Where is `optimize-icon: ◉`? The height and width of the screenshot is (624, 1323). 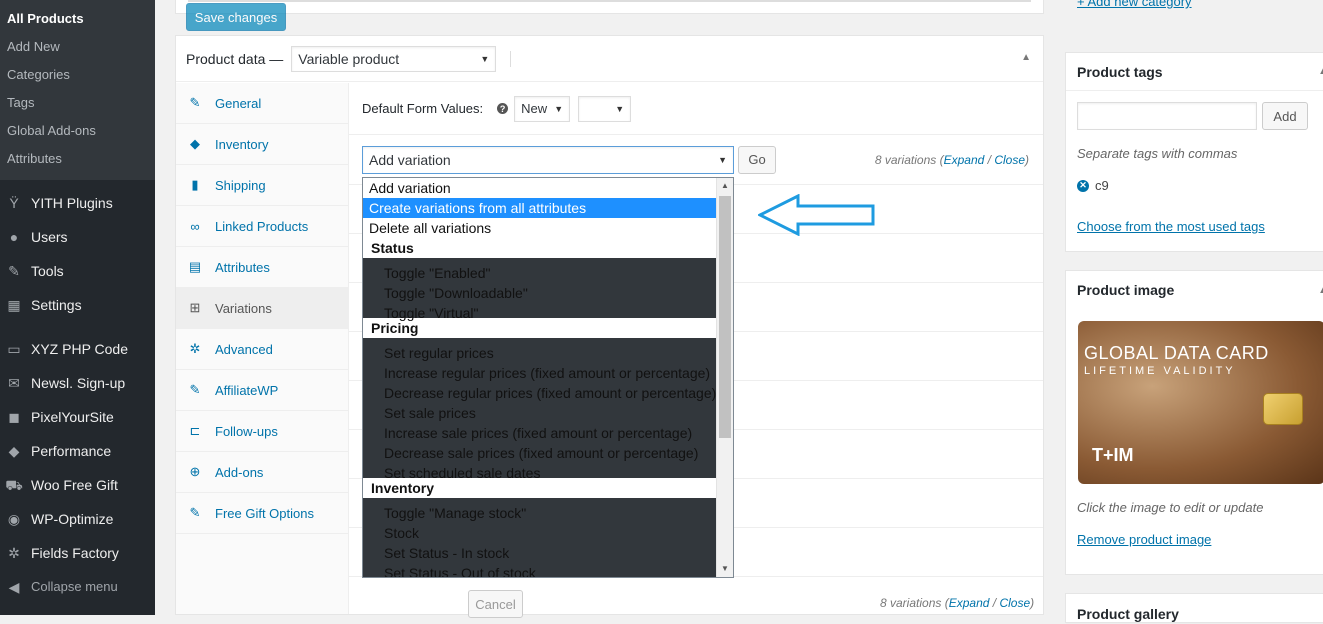 optimize-icon: ◉ is located at coordinates (14, 519).